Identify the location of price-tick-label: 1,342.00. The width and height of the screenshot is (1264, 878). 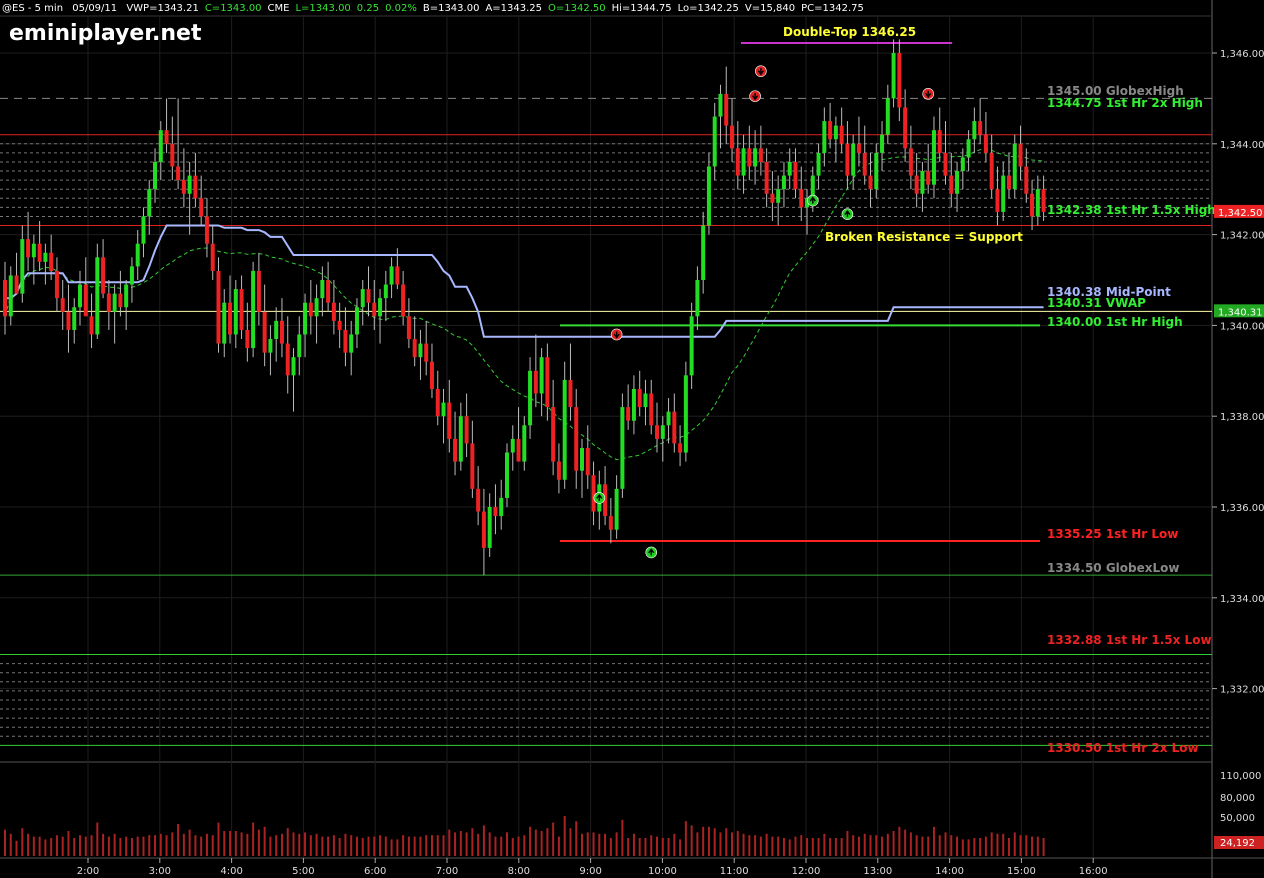
(1242, 236).